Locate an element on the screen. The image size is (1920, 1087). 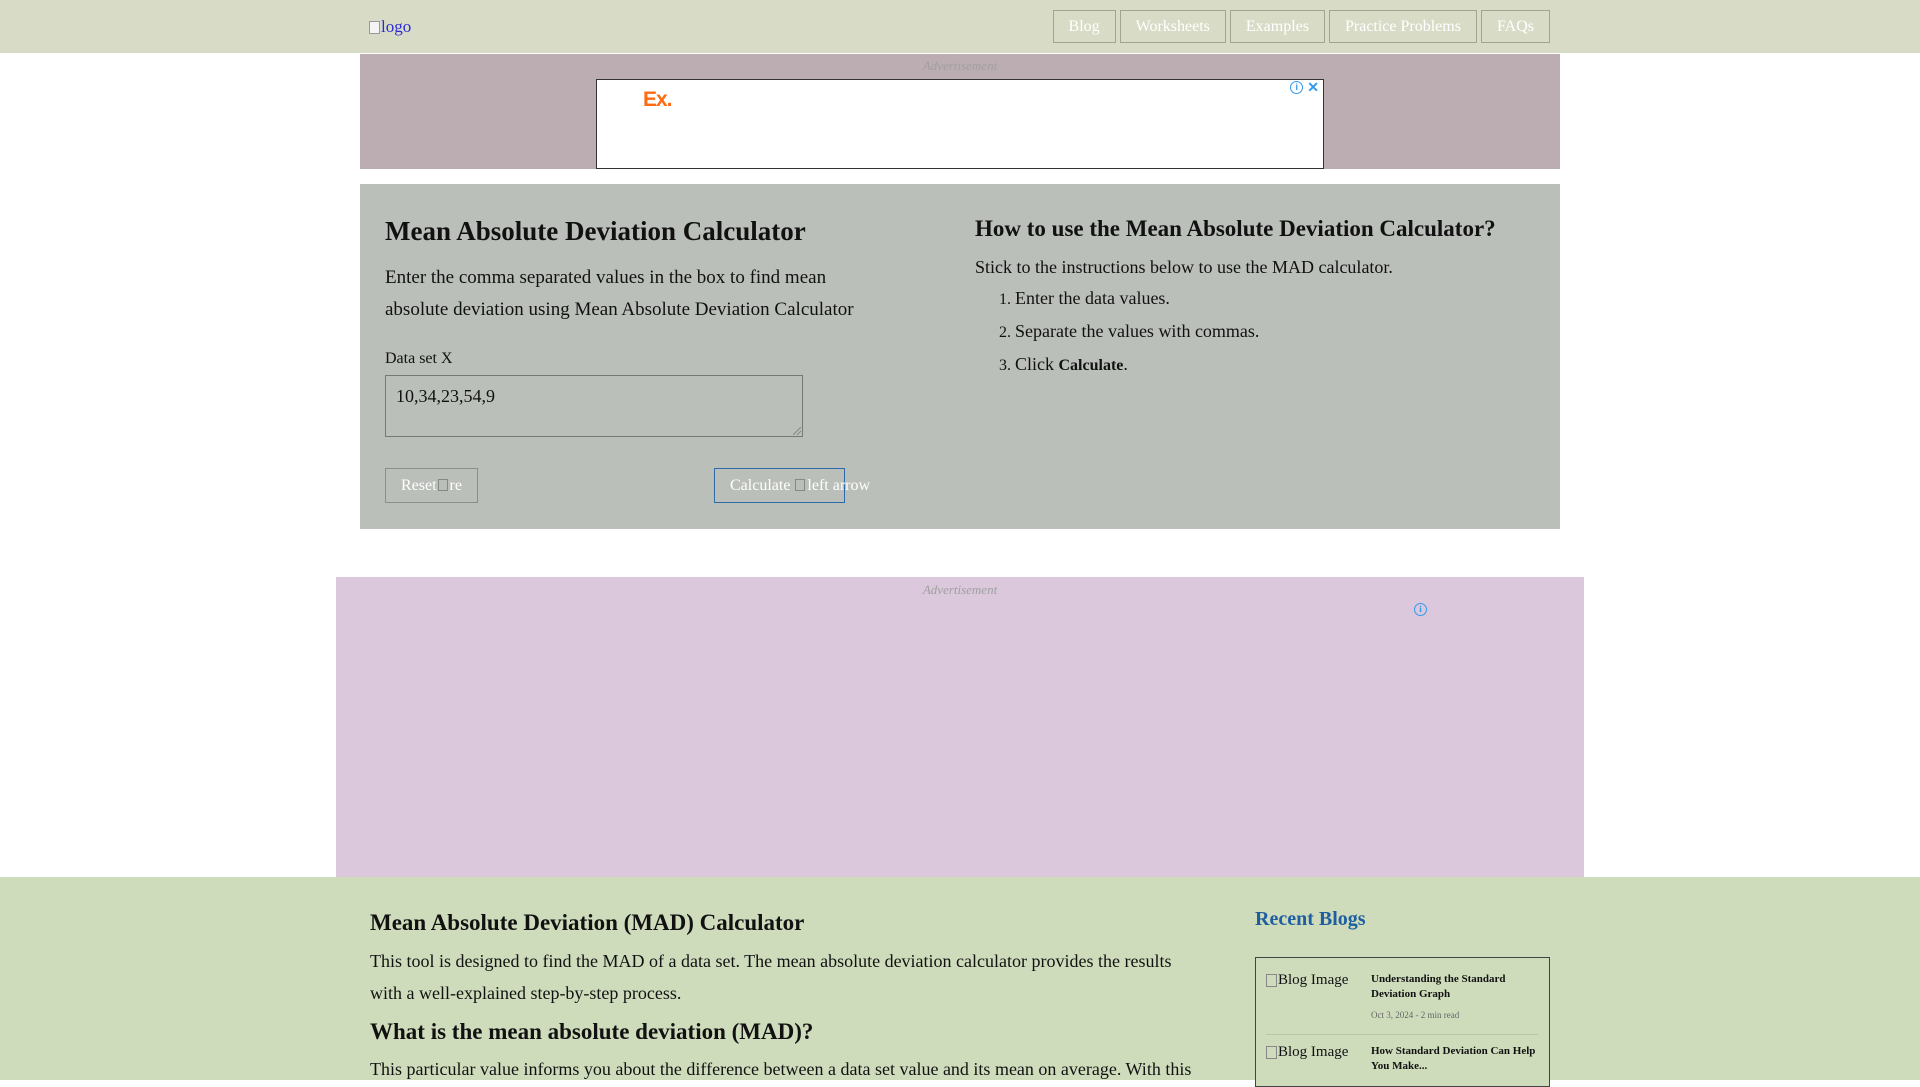
article-heading: Mean Absolute Deviation (MAD) Calculator is located at coordinates (587, 922).